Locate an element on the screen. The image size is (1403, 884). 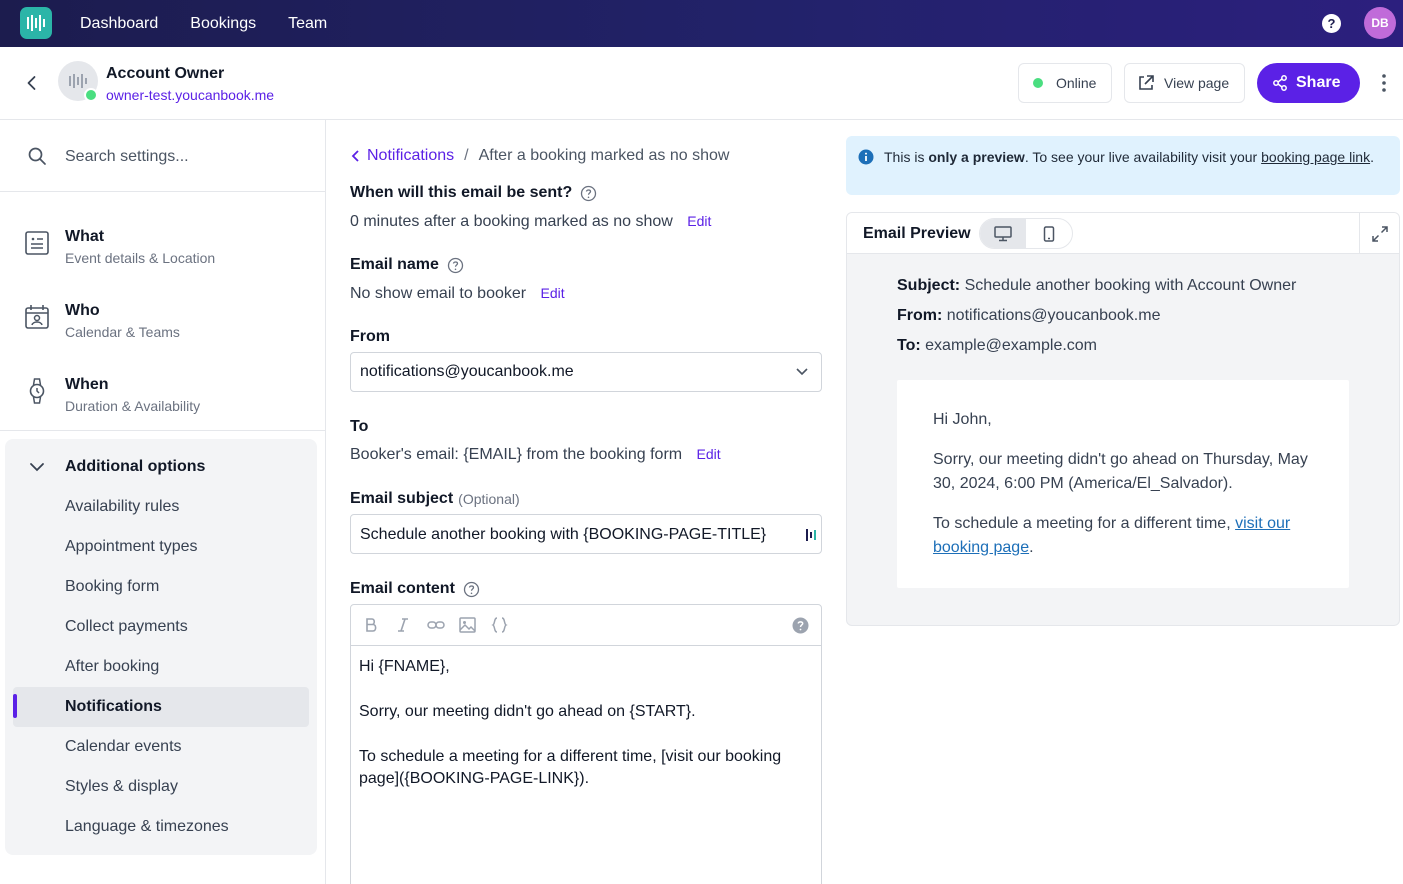
active-item-indicator is located at coordinates (15, 706).